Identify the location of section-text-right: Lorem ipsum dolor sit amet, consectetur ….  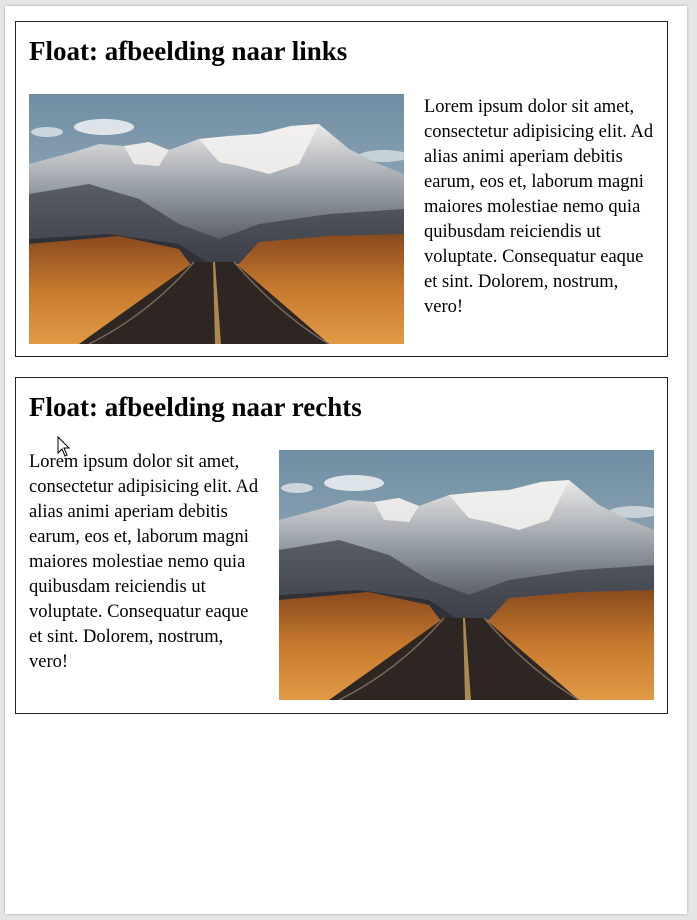
(144, 562).